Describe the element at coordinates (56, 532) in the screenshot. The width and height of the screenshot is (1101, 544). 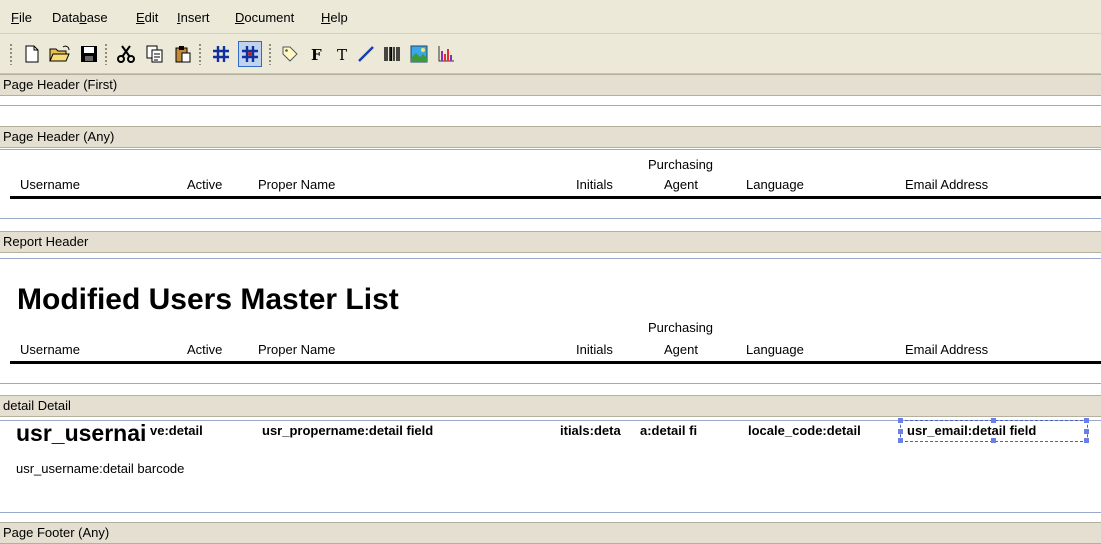
I see `band-label: Page Footer (Any)` at that location.